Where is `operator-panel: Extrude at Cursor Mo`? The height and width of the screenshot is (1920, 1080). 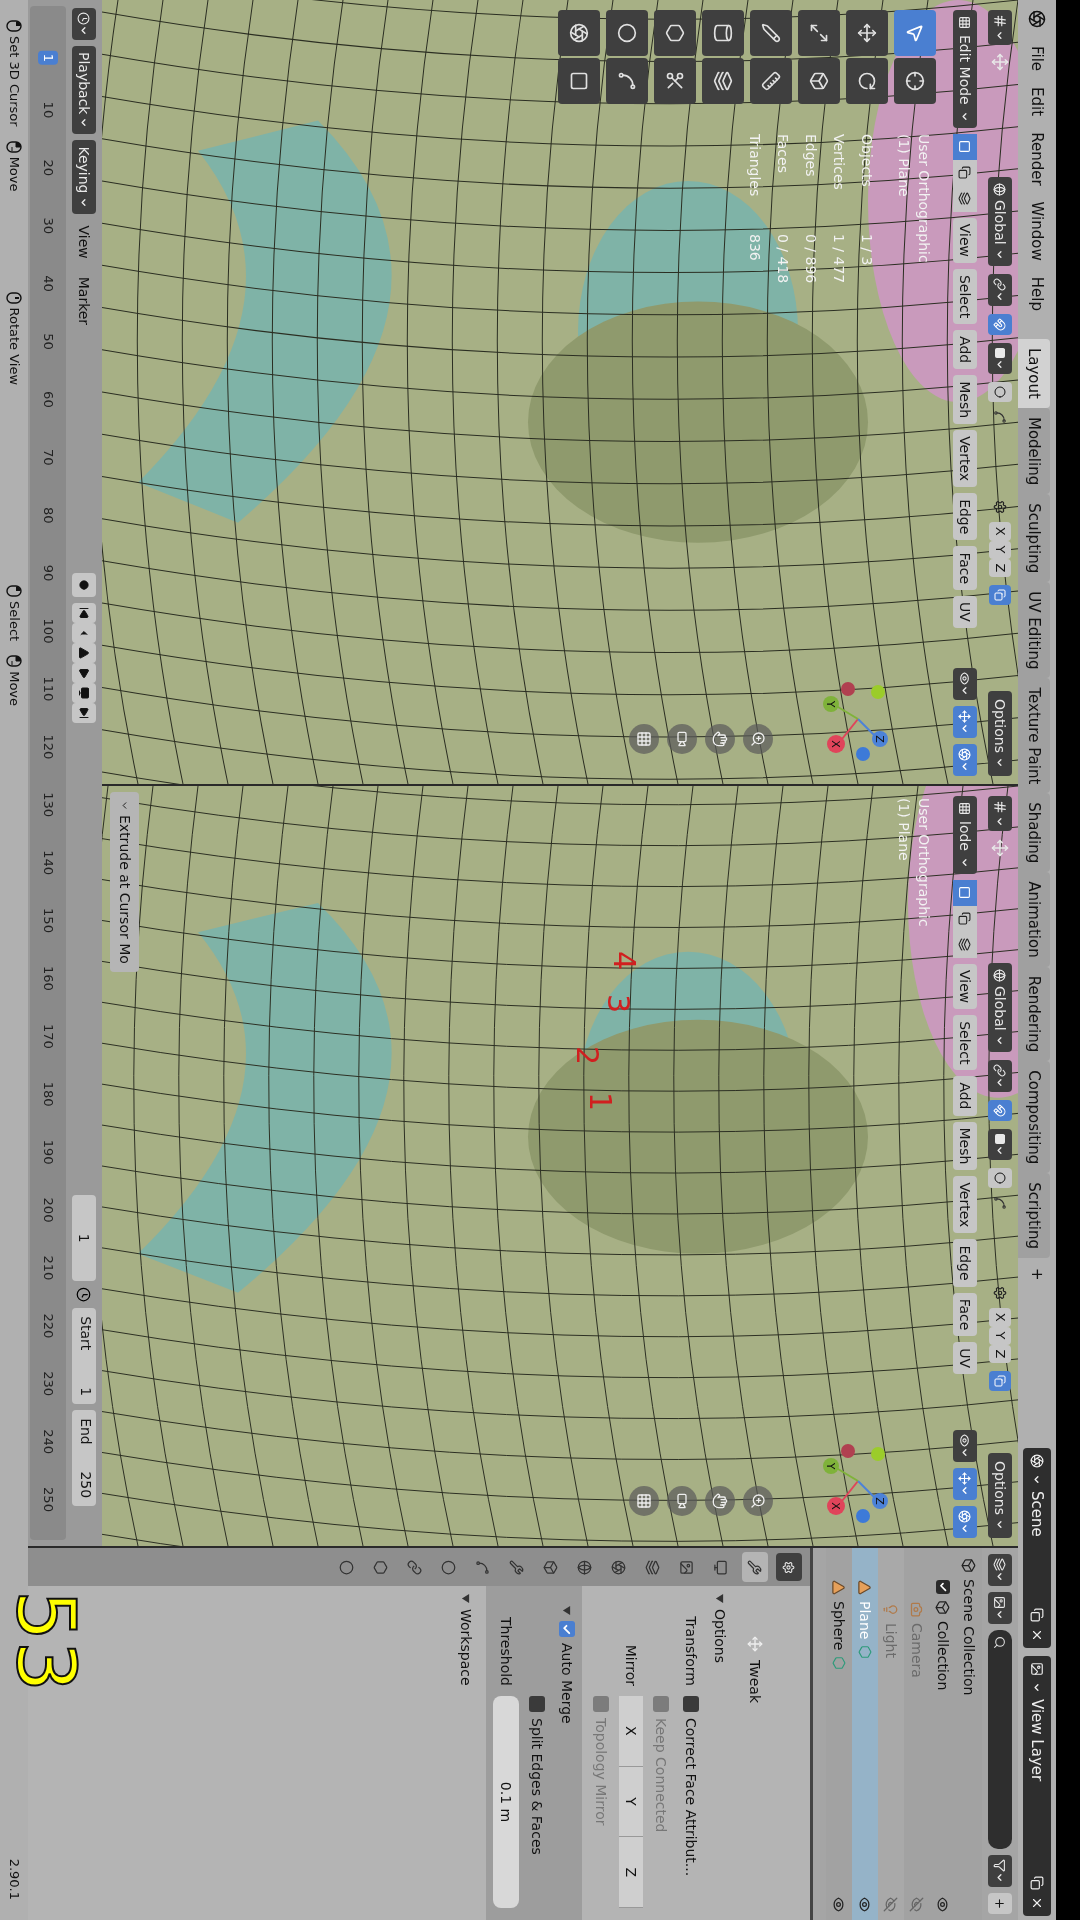
operator-panel: Extrude at Cursor Mo is located at coordinates (124, 882).